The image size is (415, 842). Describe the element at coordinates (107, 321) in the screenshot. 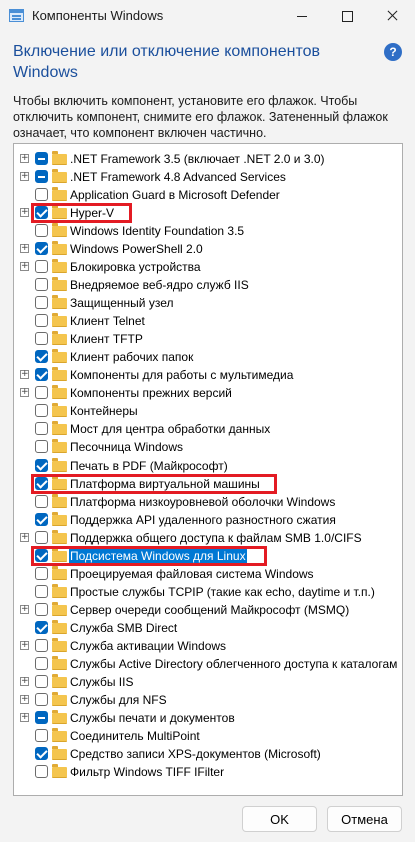

I see `feature-label: Клиент Telnet` at that location.